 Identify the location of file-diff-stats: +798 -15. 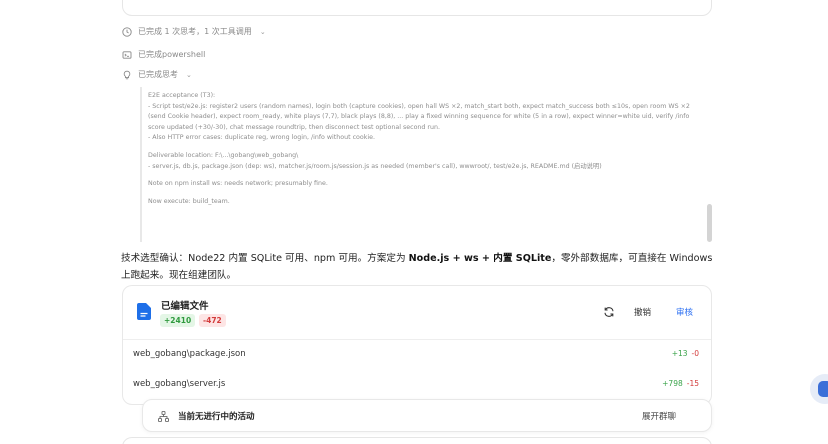
(680, 383).